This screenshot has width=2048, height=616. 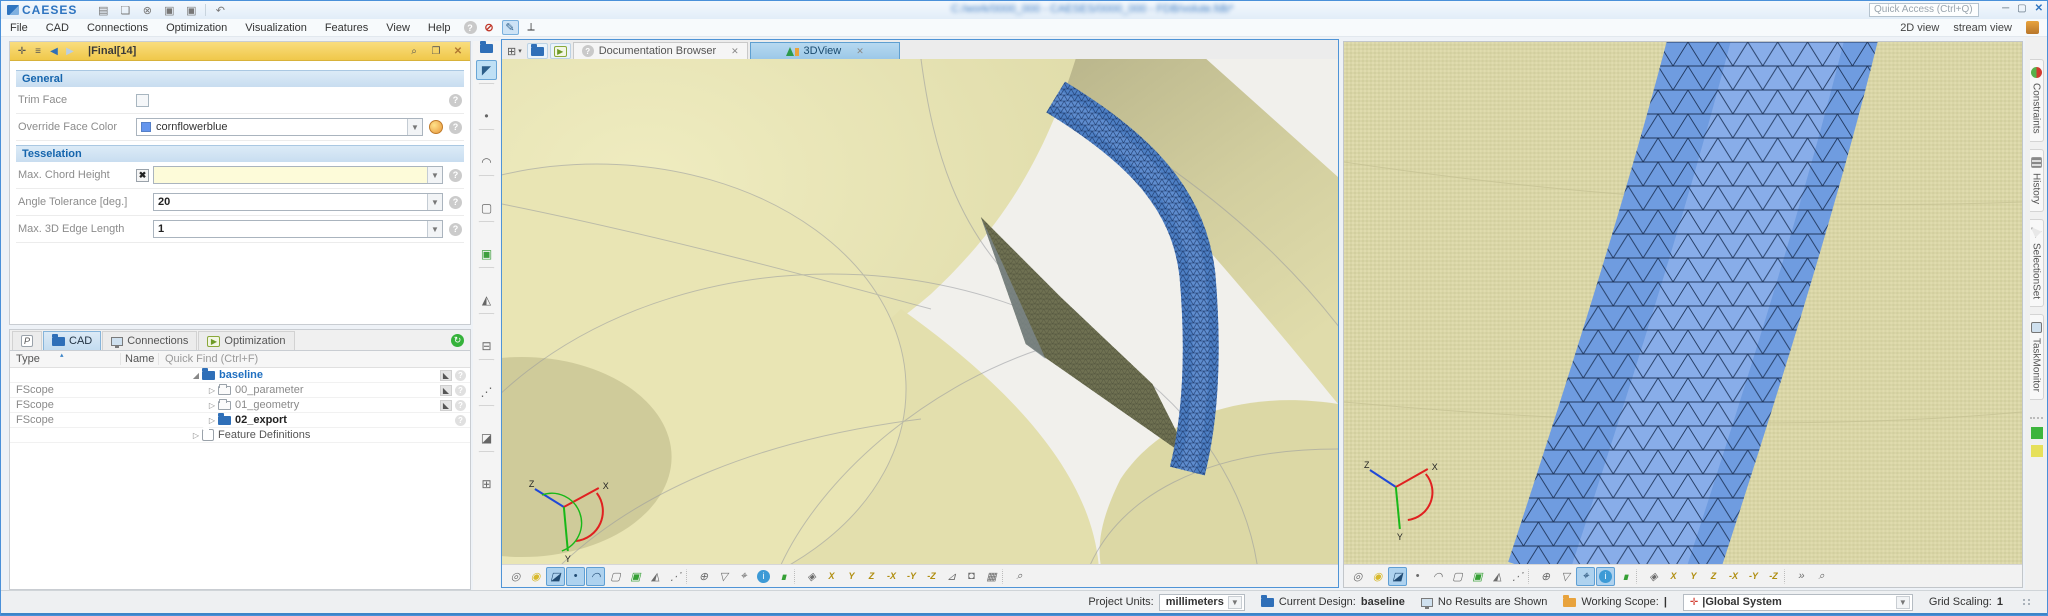 What do you see at coordinates (860, 51) in the screenshot?
I see `close-icon: ✕` at bounding box center [860, 51].